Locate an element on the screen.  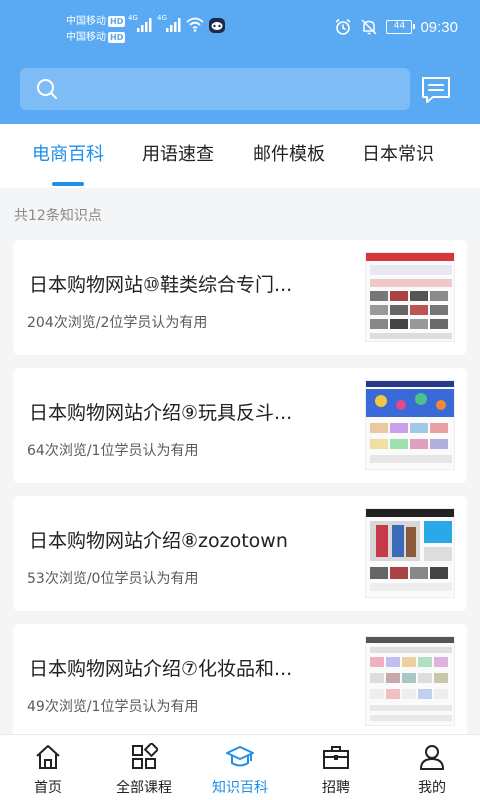
article-meta: 53次浏览/0位学员认为有用 is located at coordinates (113, 579).